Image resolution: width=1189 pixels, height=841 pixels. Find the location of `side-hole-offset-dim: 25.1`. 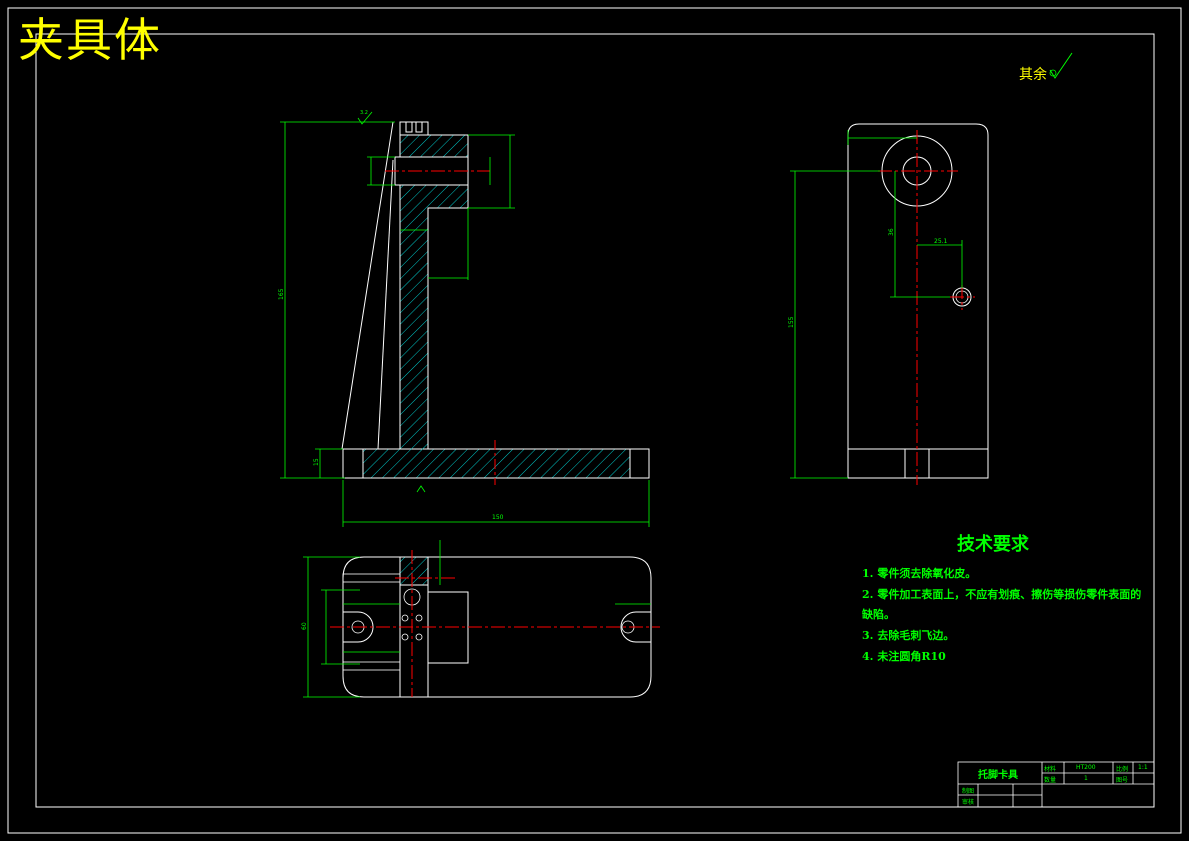

side-hole-offset-dim: 25.1 is located at coordinates (941, 241).